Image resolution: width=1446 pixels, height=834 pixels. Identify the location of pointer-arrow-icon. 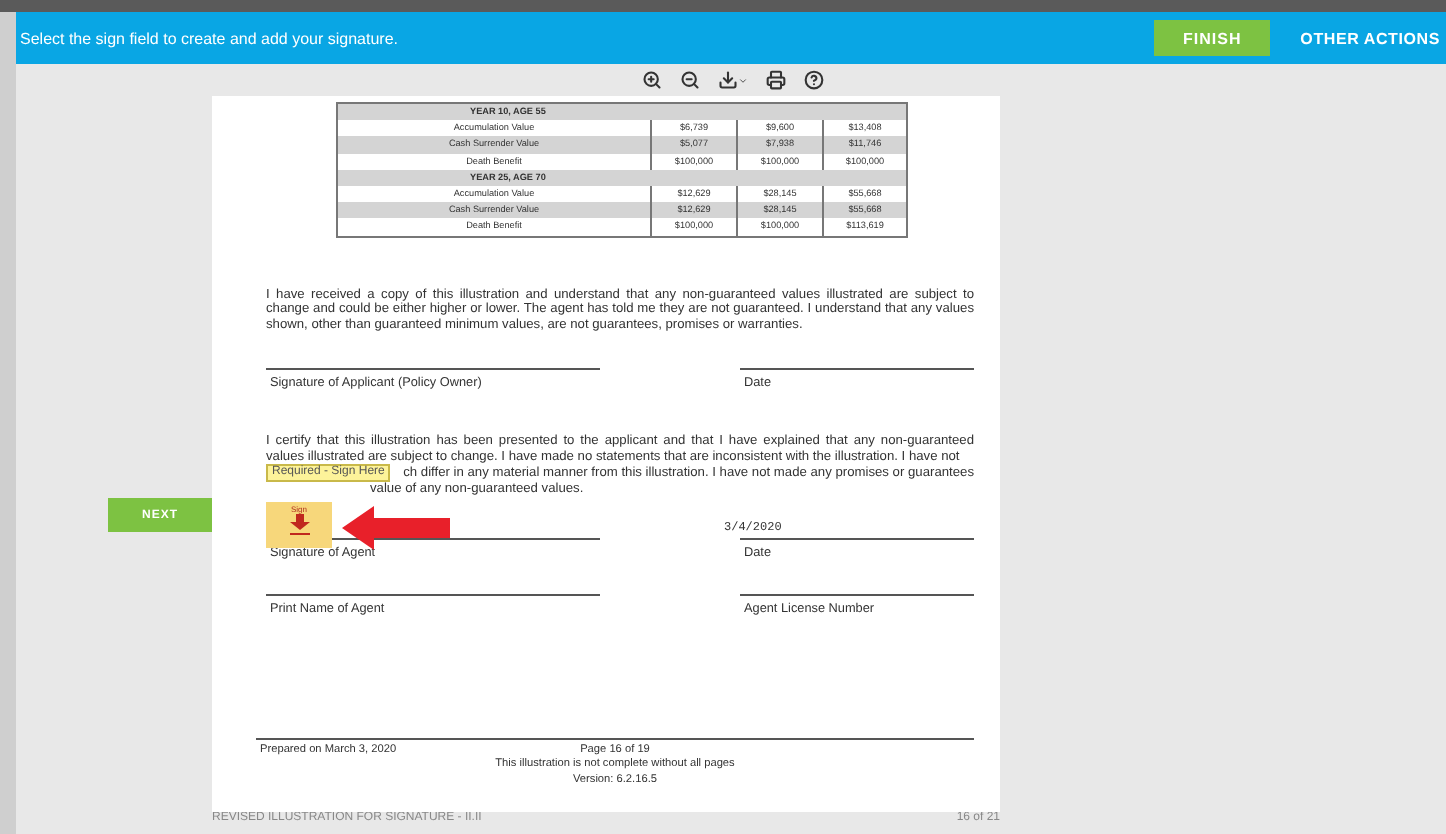
(396, 527).